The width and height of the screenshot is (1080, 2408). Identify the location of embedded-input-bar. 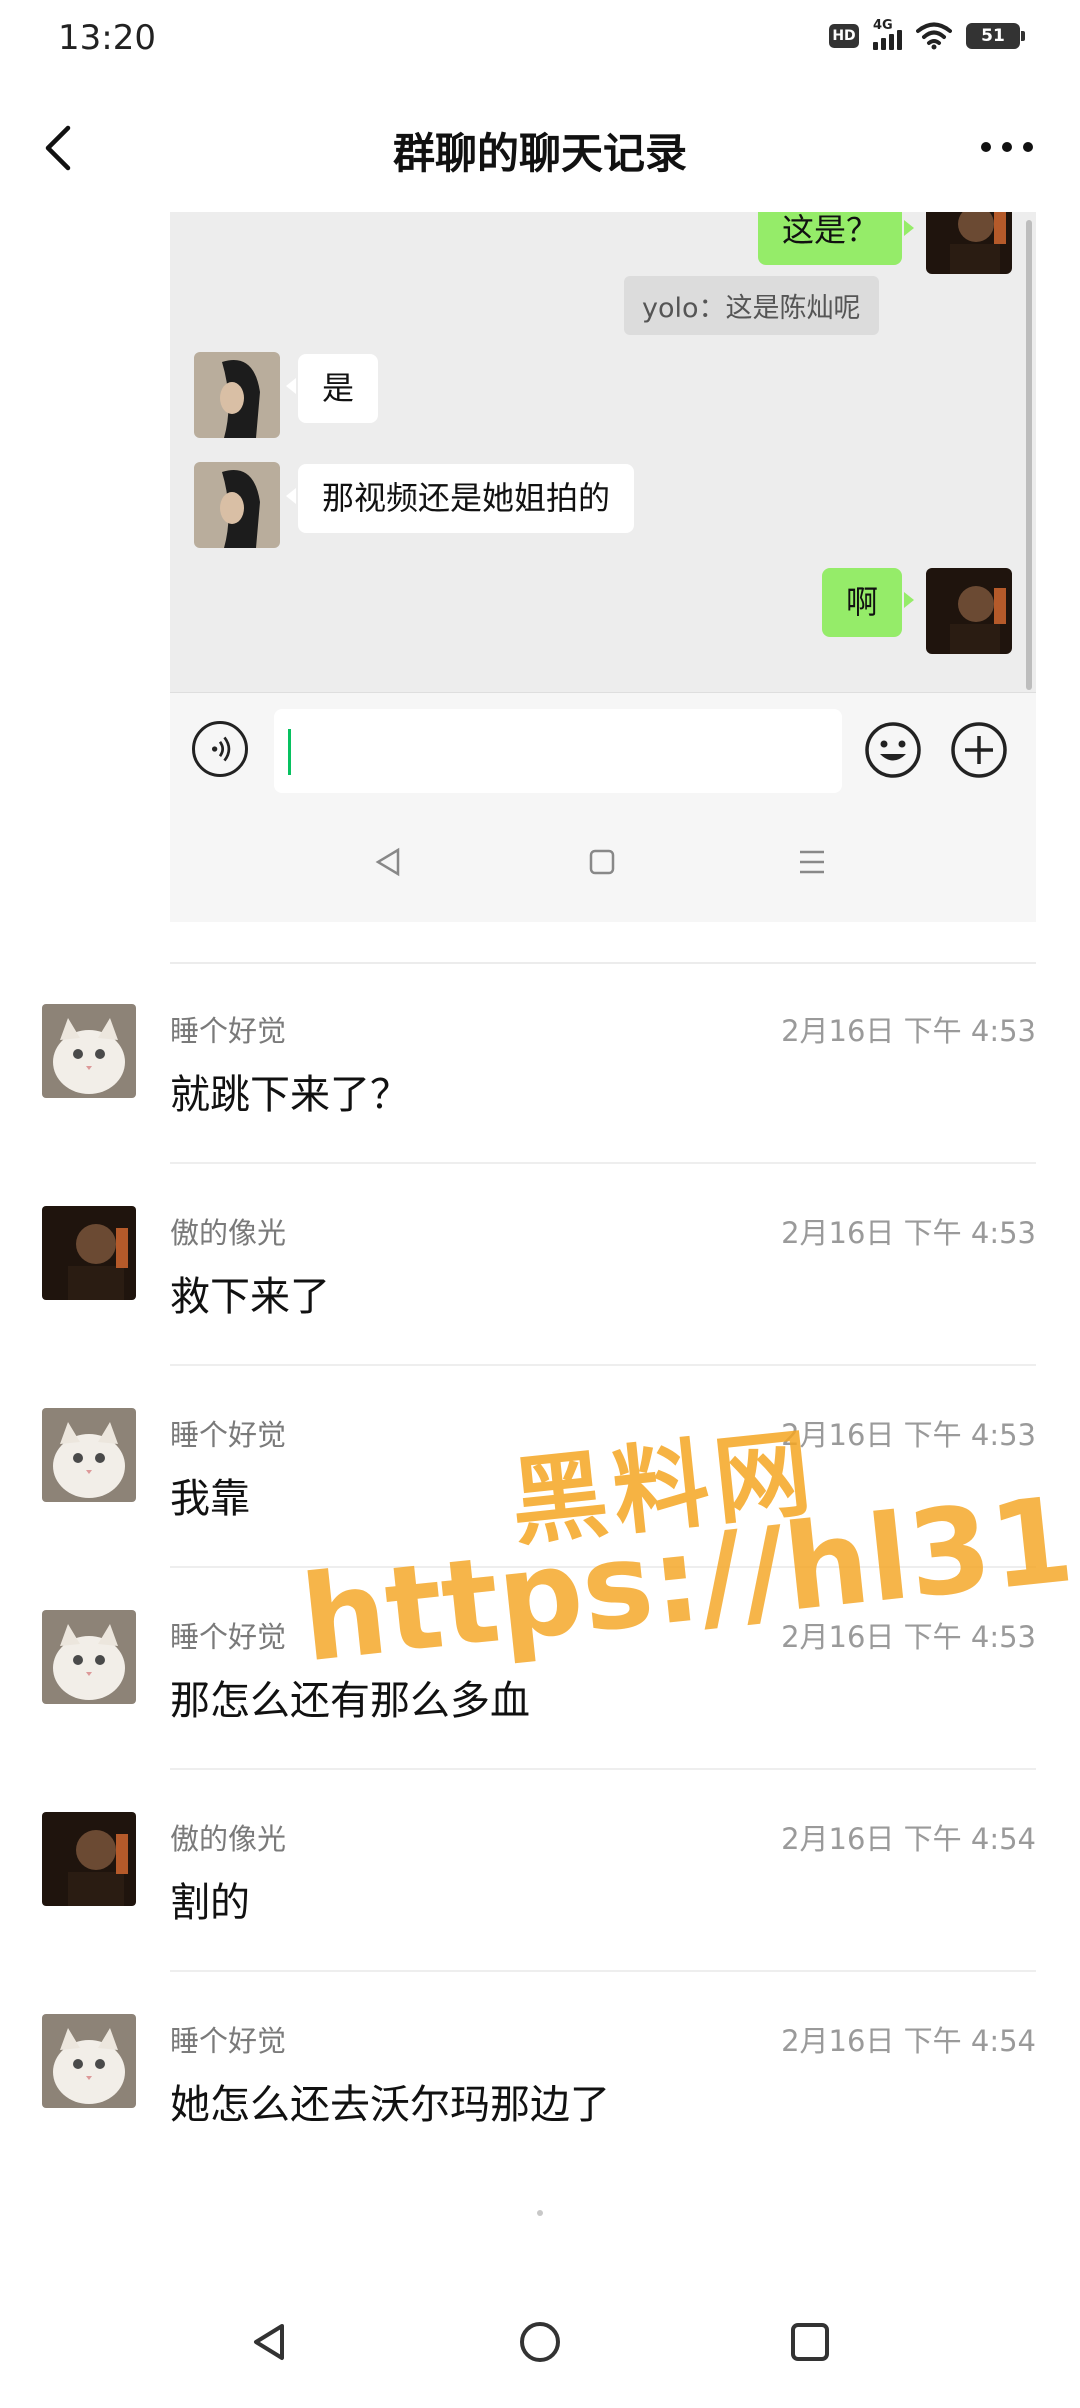
(603, 747).